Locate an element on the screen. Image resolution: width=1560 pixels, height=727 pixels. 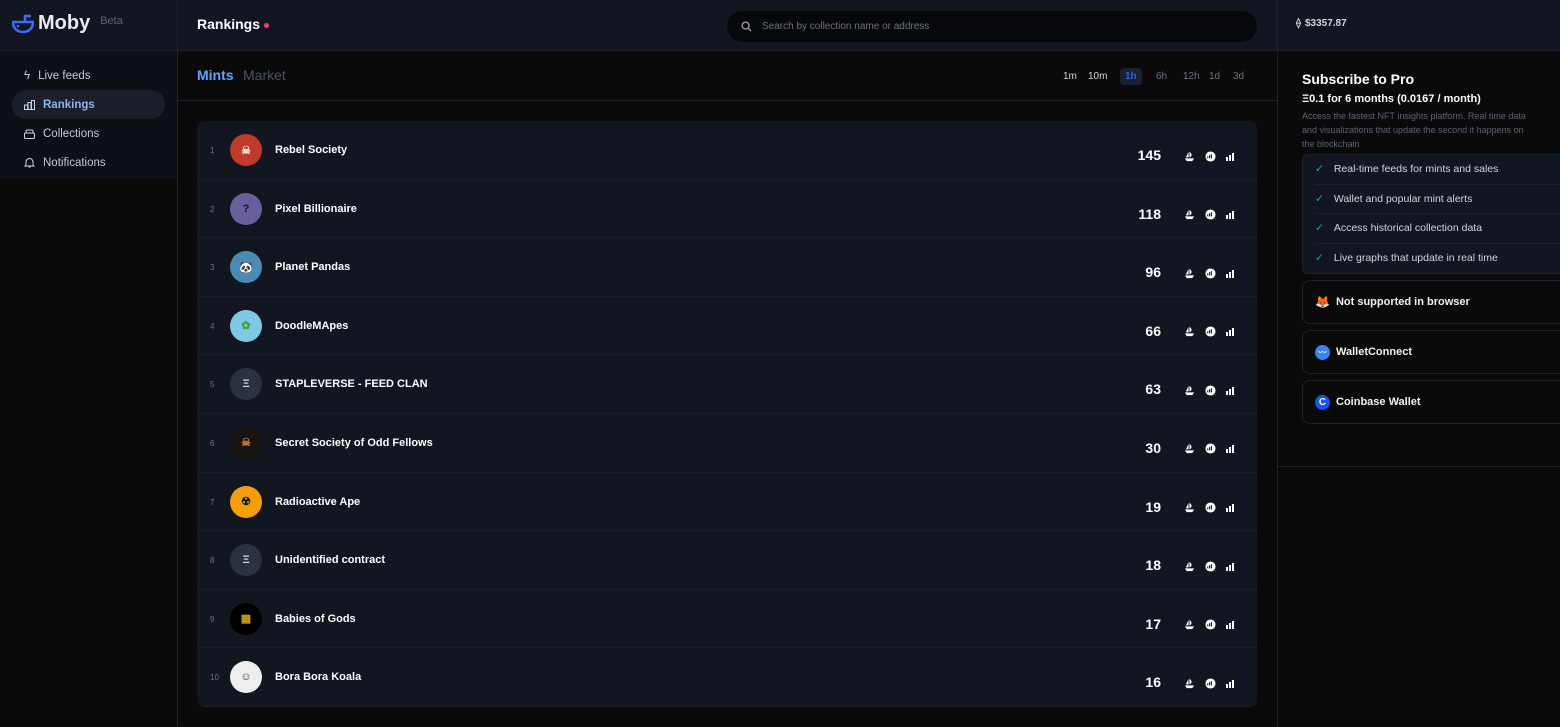
collection-name: Rebel Society is located at coordinates (311, 150).